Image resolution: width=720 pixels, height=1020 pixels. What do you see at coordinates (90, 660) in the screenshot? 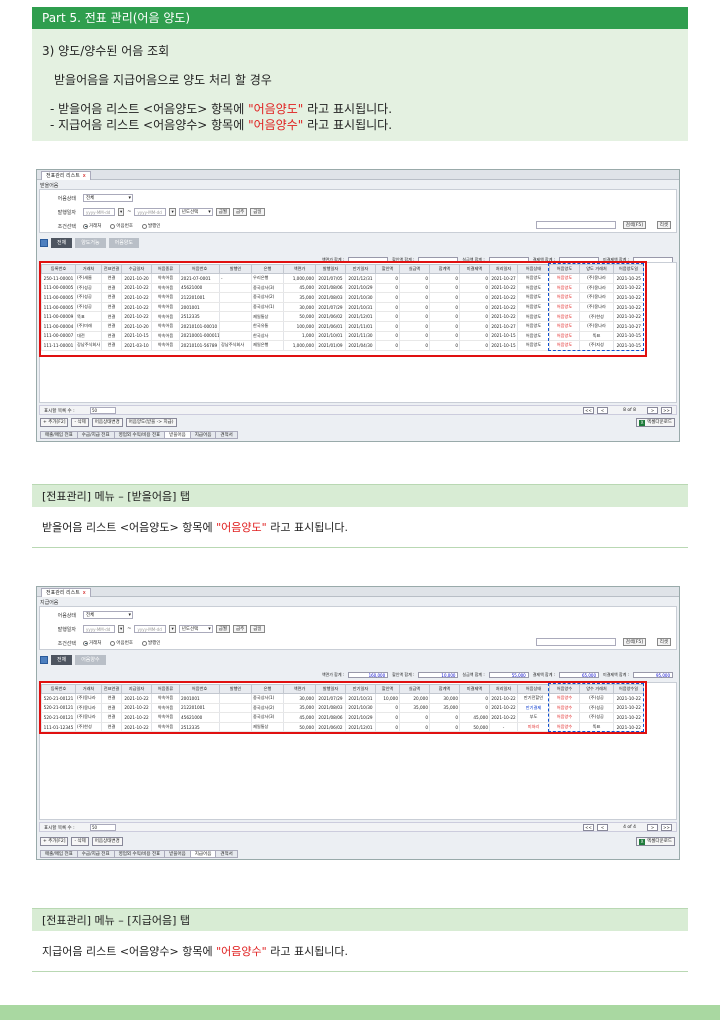
I see `subtab: 어음양수` at bounding box center [90, 660].